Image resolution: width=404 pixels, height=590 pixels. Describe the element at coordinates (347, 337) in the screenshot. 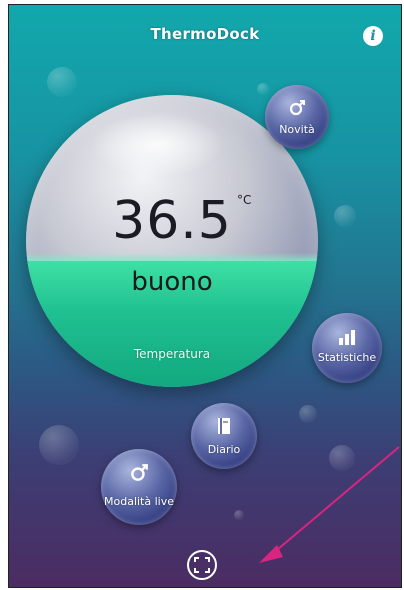

I see `bar-chart-icon` at that location.